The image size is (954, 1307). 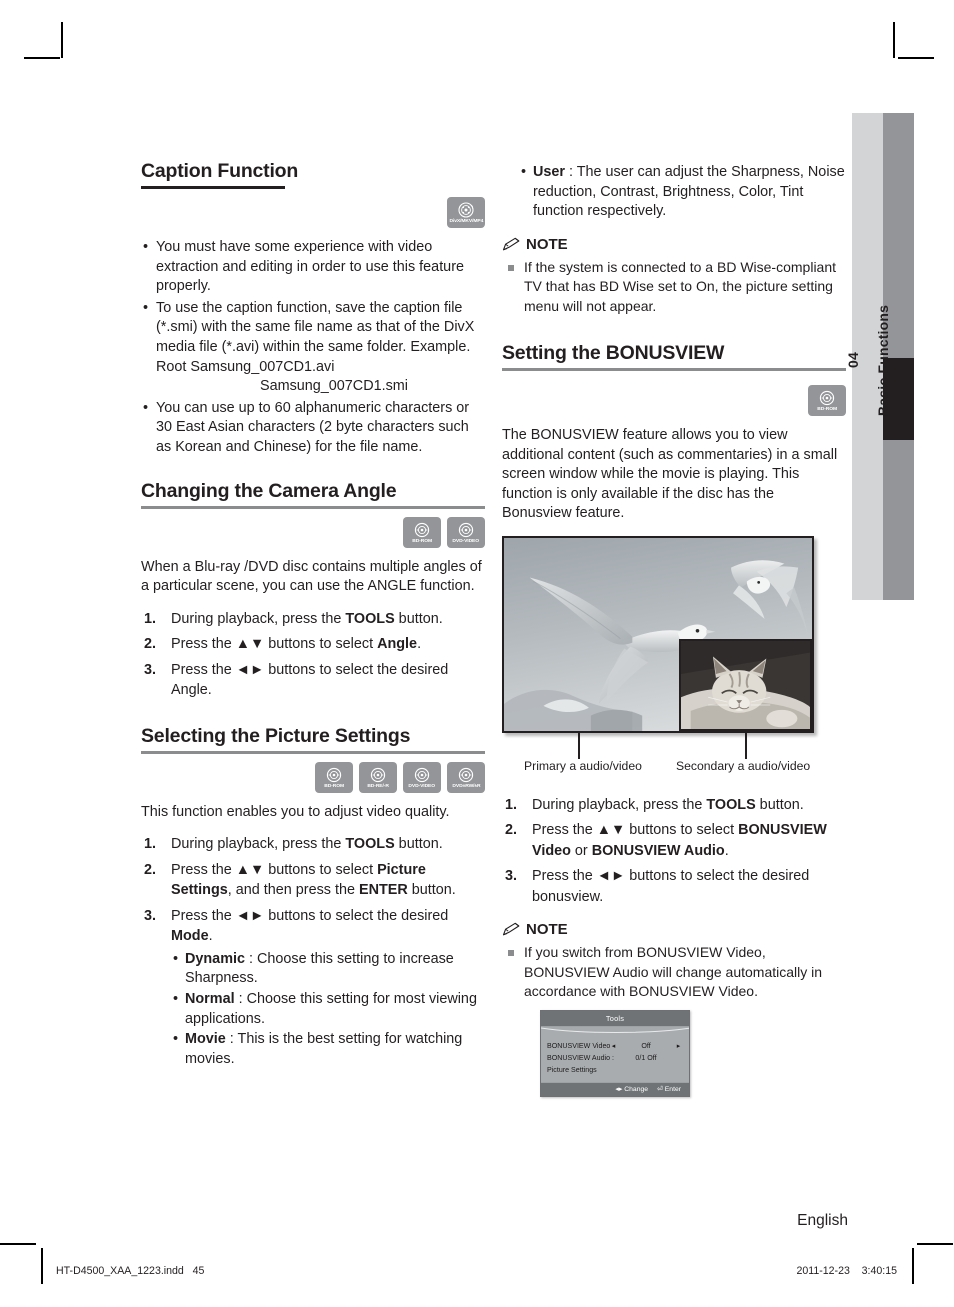 I want to click on osd-row-key: BONUSVIEW Audio :, so click(x=581, y=1057).